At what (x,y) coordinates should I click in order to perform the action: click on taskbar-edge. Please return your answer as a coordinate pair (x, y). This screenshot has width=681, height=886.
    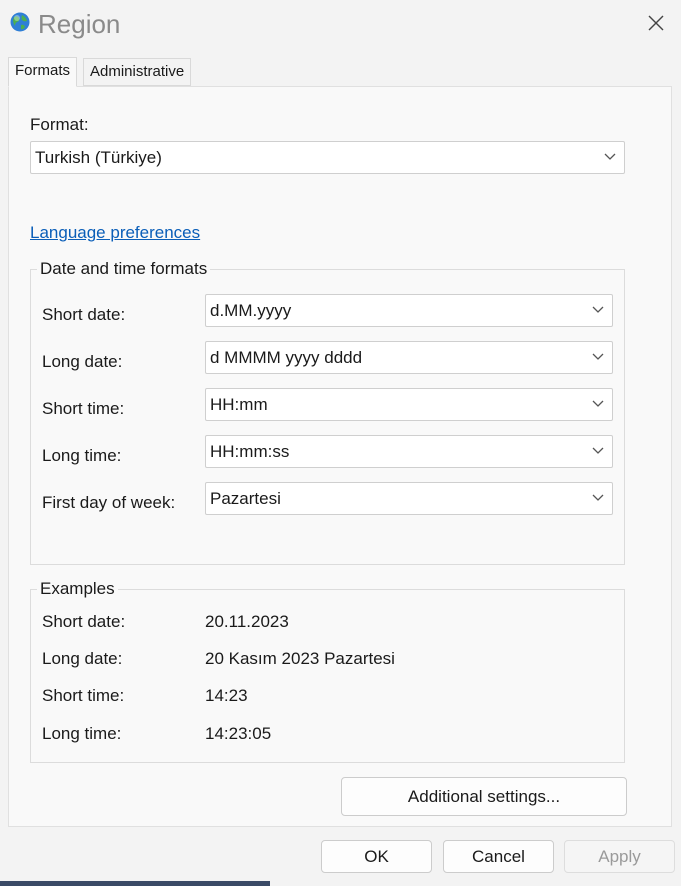
    Looking at the image, I should click on (135, 883).